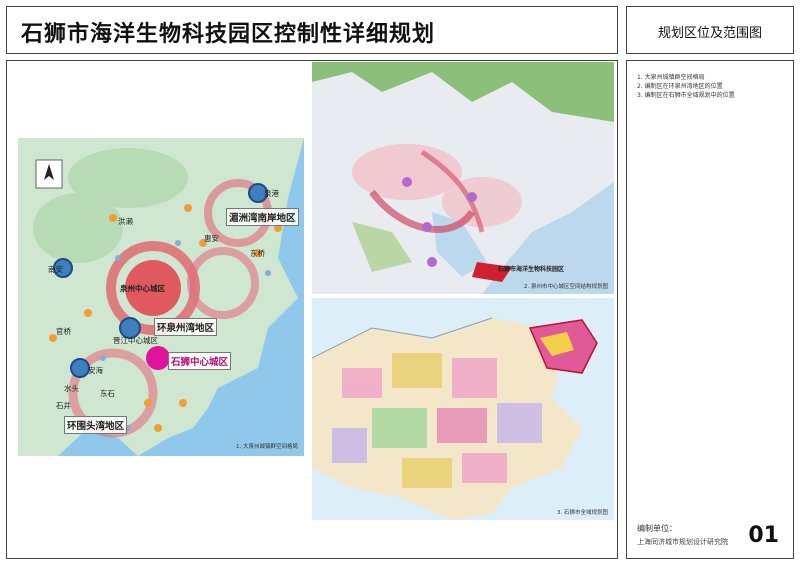  I want to click on label-shishi-center: 石狮中心城区, so click(200, 361).